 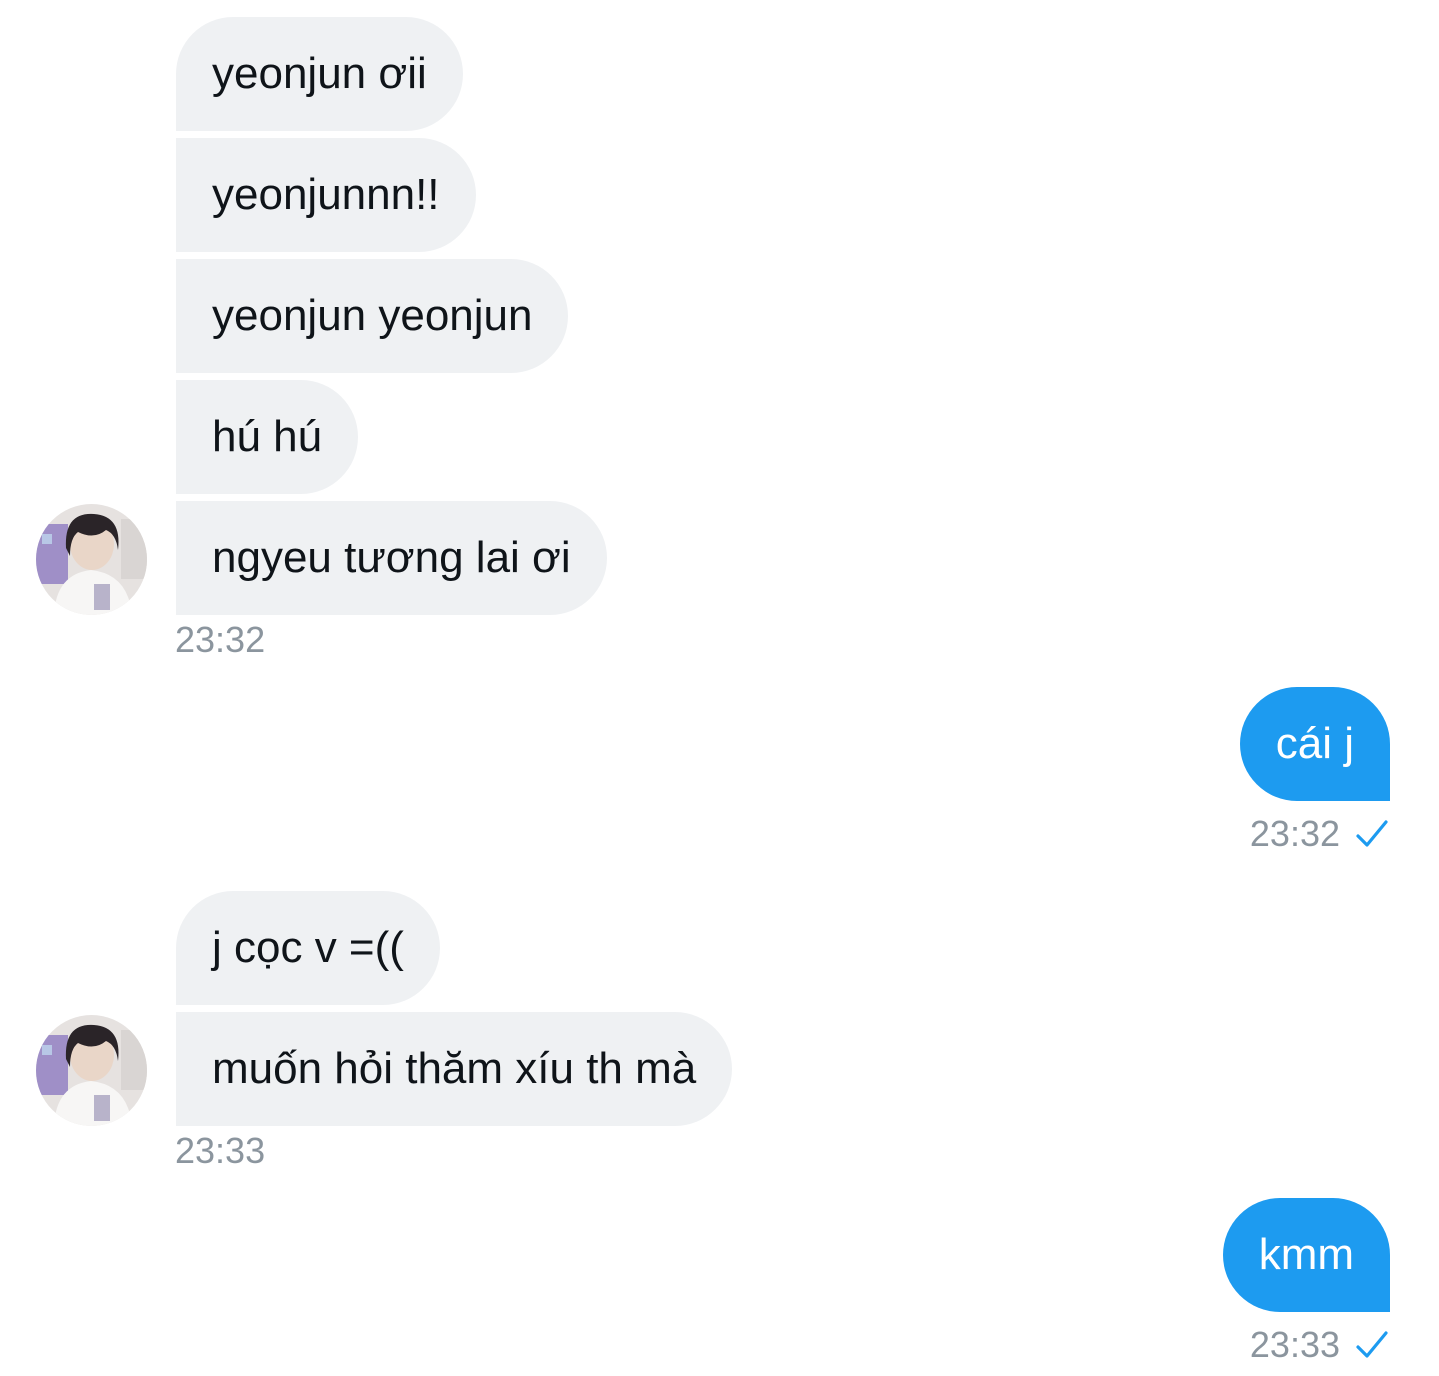 I want to click on message-bubble-sent: kmm, so click(x=1306, y=1255).